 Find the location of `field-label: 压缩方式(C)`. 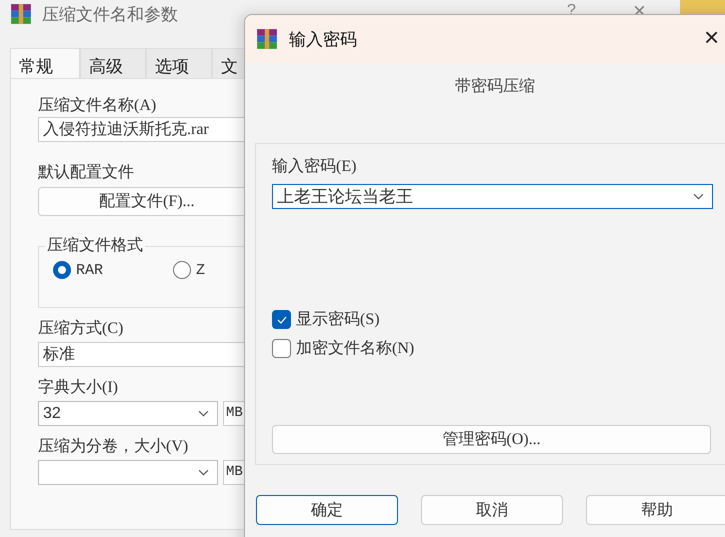

field-label: 压缩方式(C) is located at coordinates (81, 328).